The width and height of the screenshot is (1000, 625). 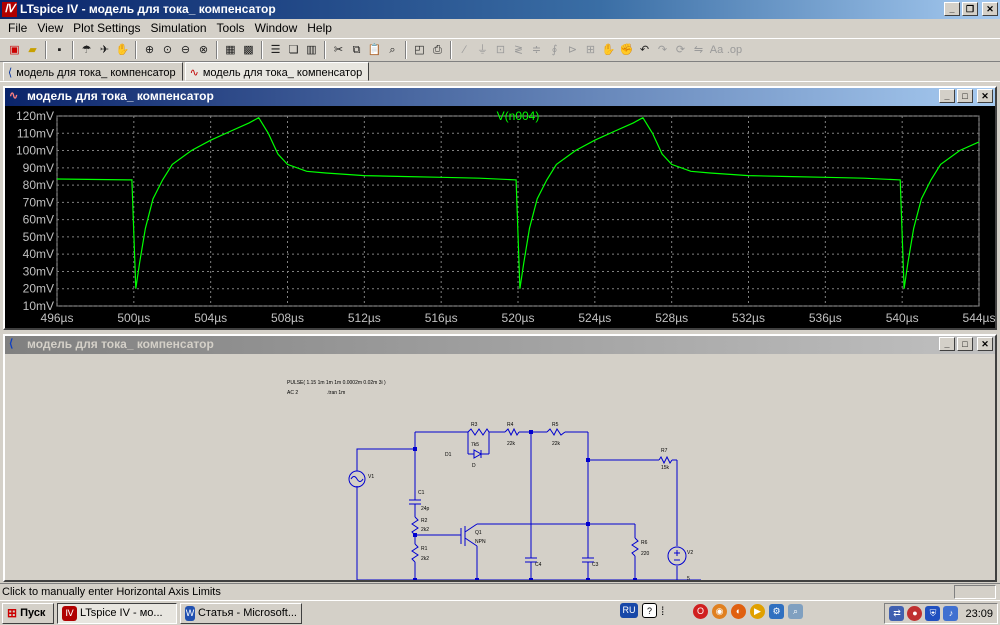 I want to click on plot-window-title-bar: ∿ модель для тока_ компенсатор _ □ ✕, so click(x=500, y=97).